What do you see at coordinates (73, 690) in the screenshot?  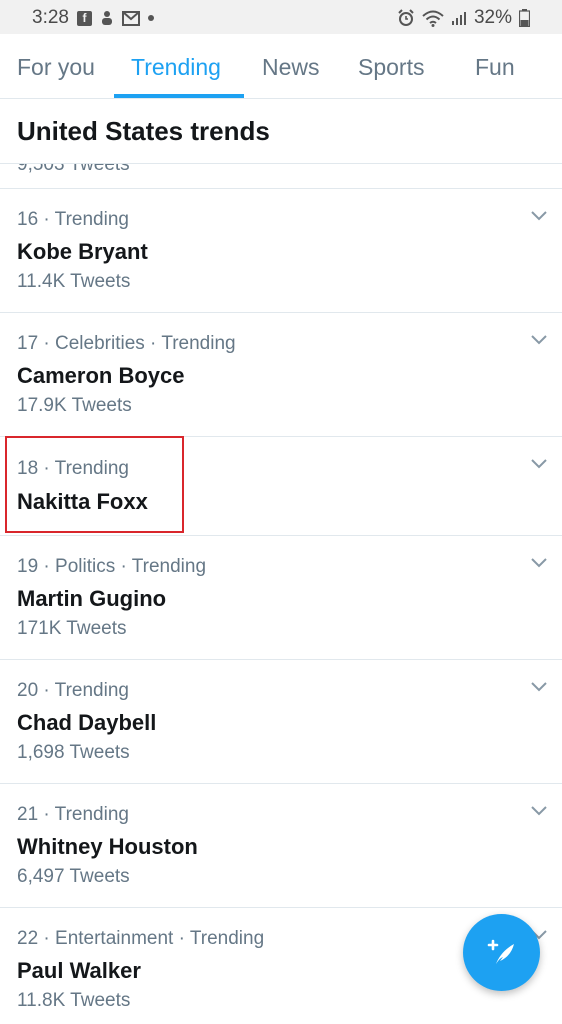 I see `trend-meta: 20 · Trending` at bounding box center [73, 690].